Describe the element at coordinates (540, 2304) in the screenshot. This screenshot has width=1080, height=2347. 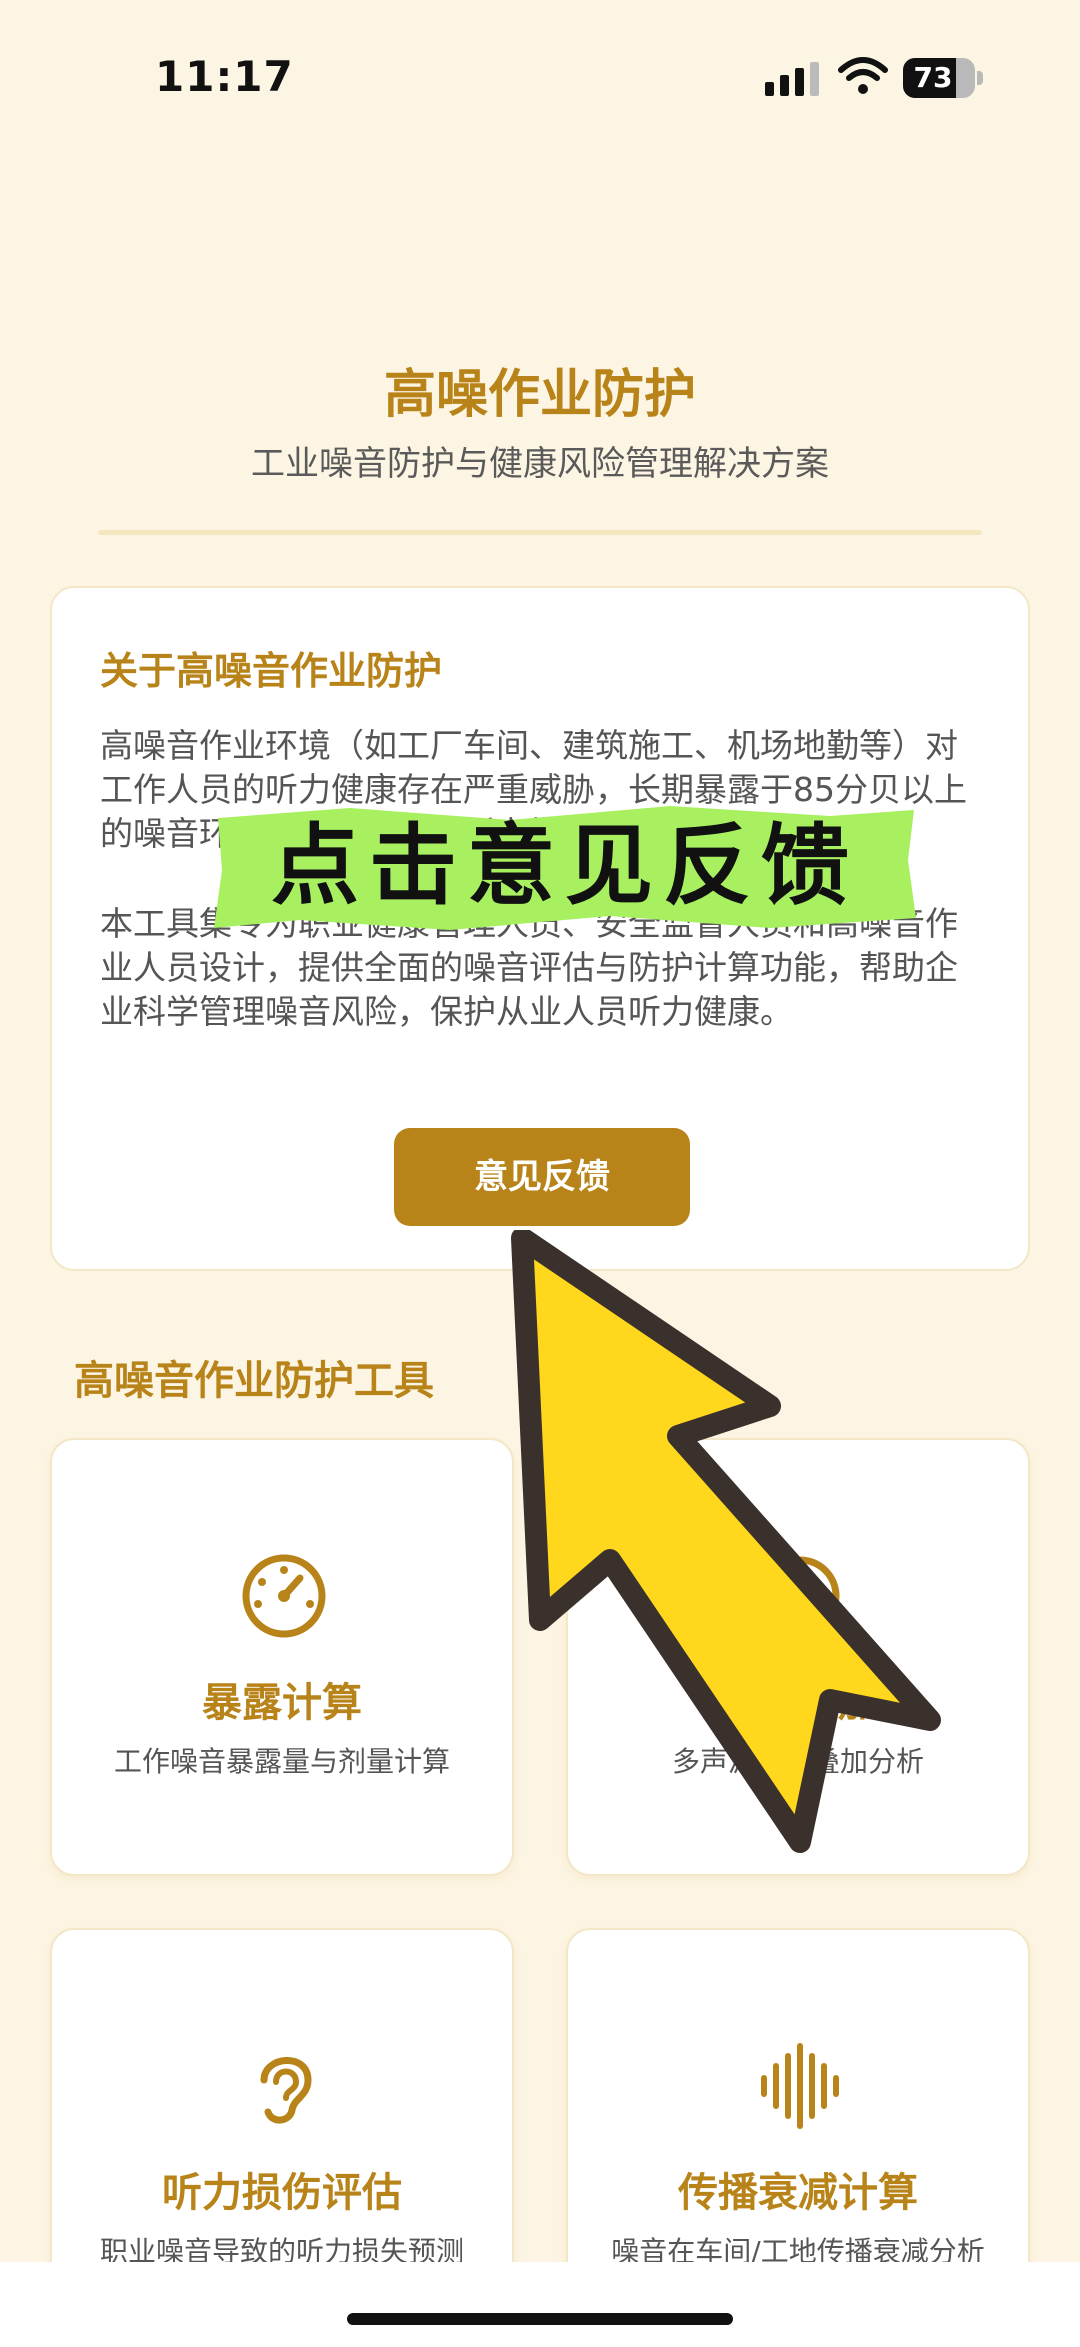
I see `bottom-area` at that location.